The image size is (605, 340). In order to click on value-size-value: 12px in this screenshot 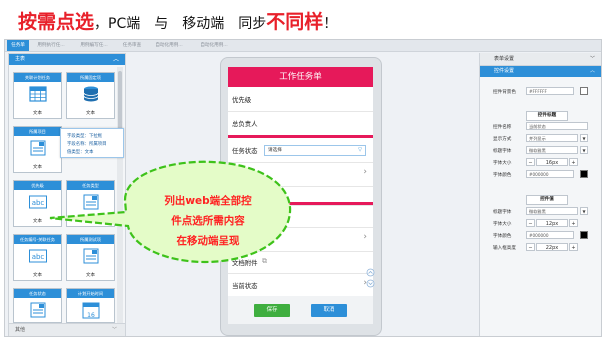, I will do `click(552, 223)`.